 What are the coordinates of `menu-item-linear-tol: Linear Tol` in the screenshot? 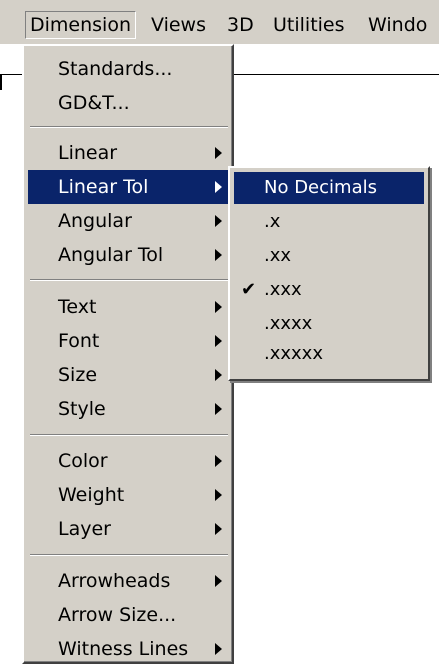 It's located at (129, 187).